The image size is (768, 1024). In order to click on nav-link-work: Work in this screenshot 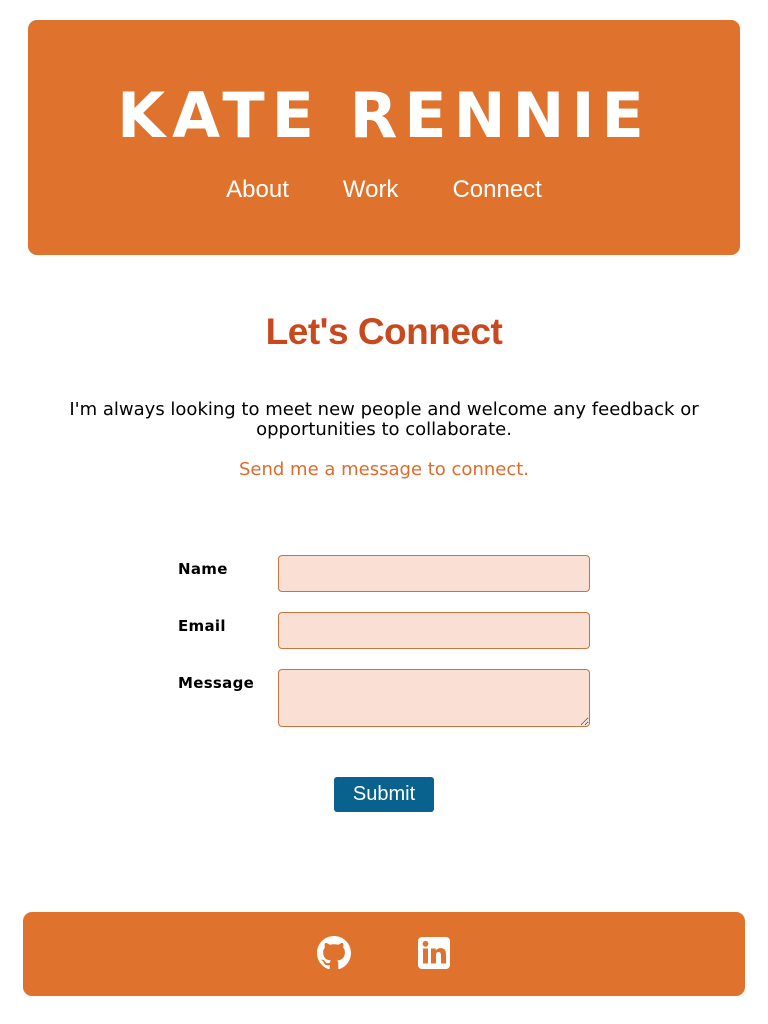, I will do `click(371, 190)`.